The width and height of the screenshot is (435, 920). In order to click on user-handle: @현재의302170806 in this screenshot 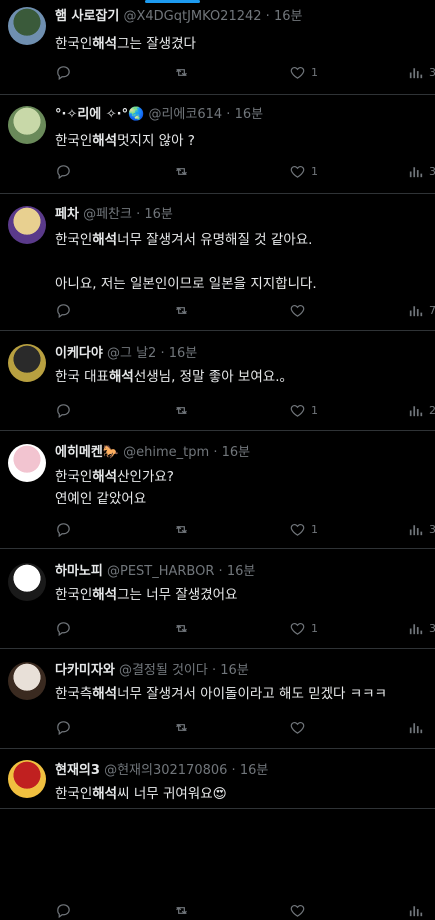, I will do `click(165, 770)`.